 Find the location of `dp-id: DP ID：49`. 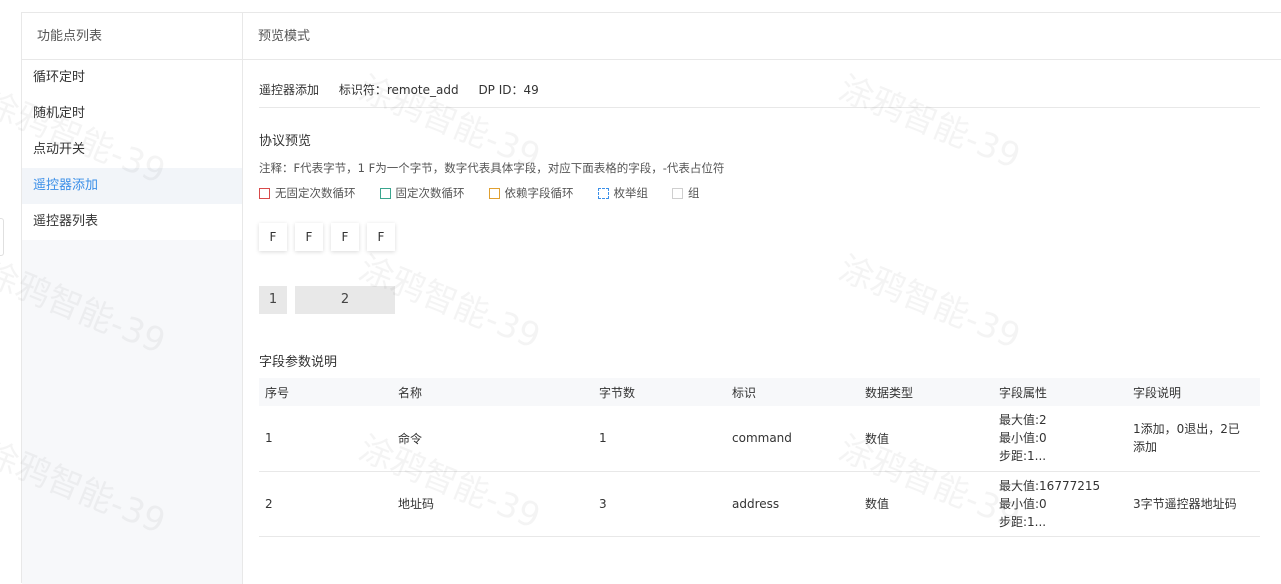

dp-id: DP ID：49 is located at coordinates (508, 90).